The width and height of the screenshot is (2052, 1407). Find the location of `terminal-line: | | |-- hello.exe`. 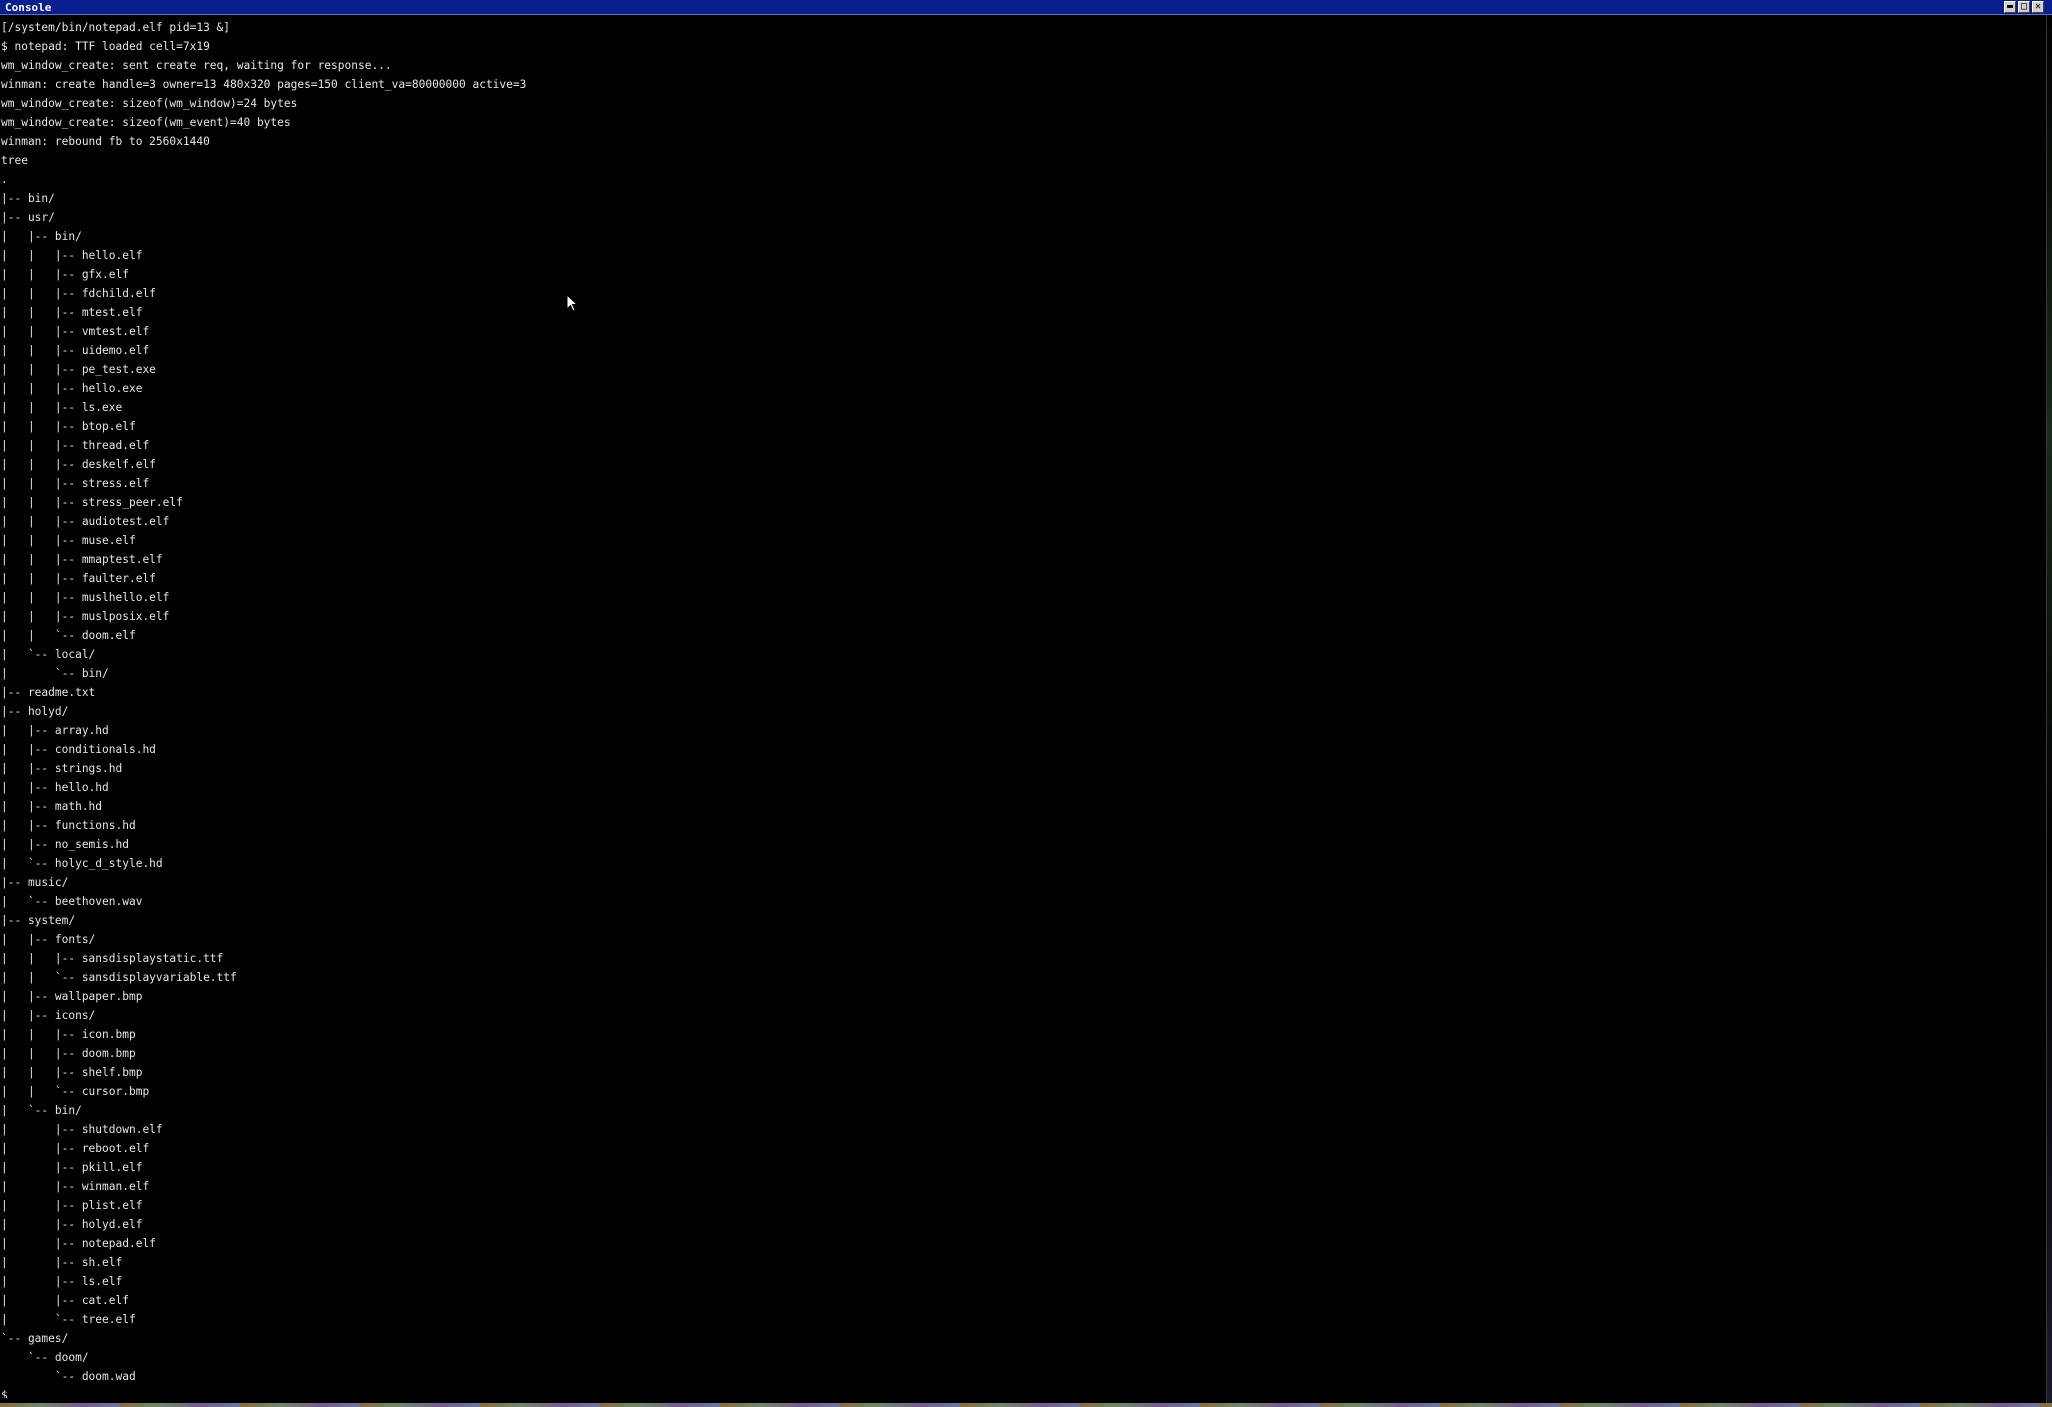

terminal-line: | | |-- hello.exe is located at coordinates (72, 388).